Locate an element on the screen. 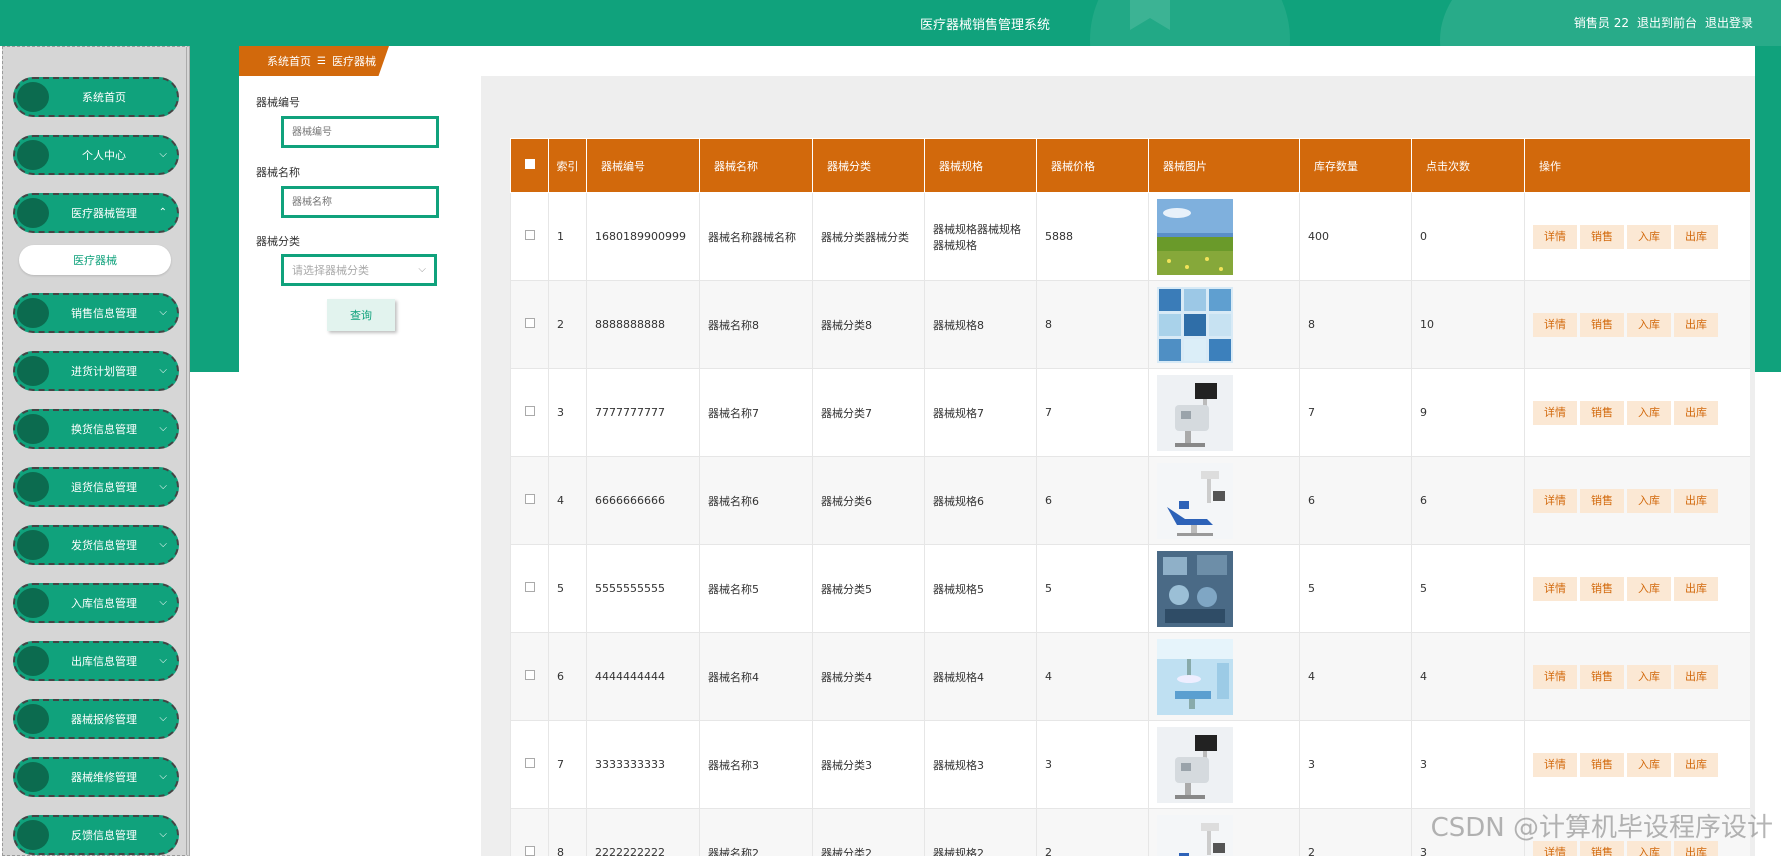 The height and width of the screenshot is (856, 1781). sidebar-item: 换货信息管理 ⌵ is located at coordinates (96, 429).